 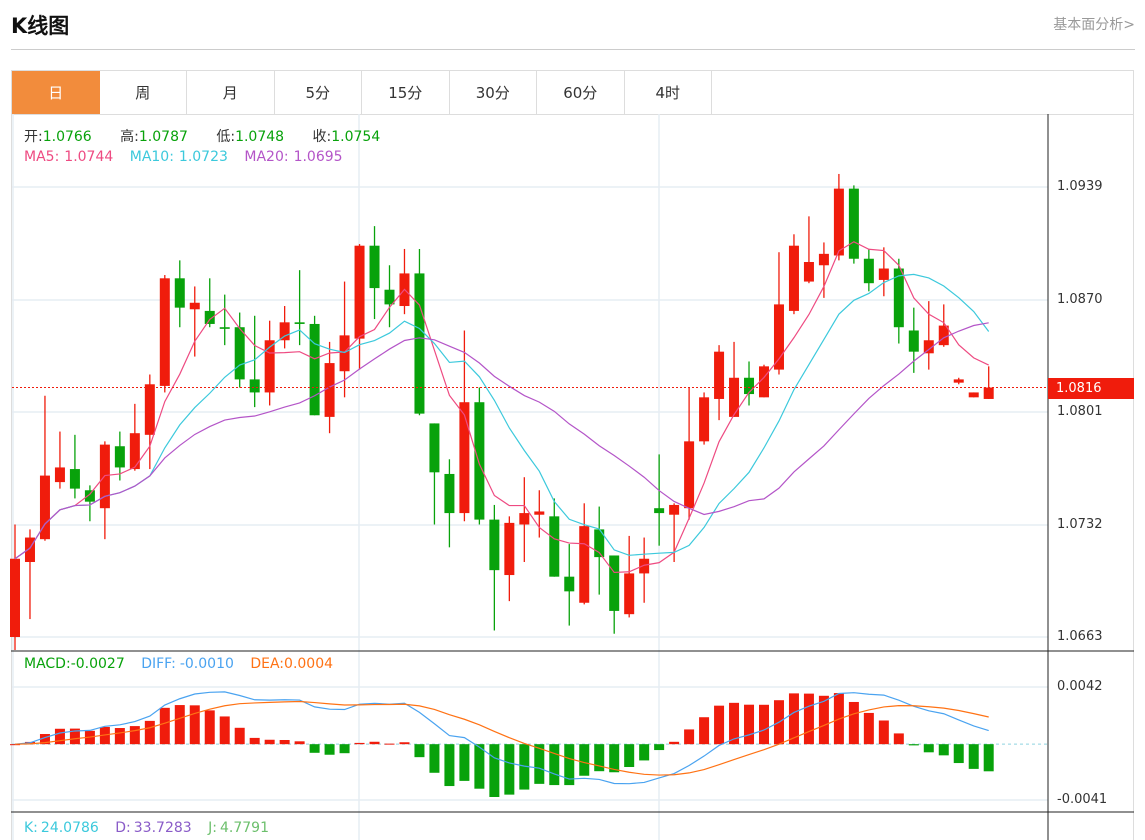 I want to click on low-label: 低:, so click(x=226, y=137).